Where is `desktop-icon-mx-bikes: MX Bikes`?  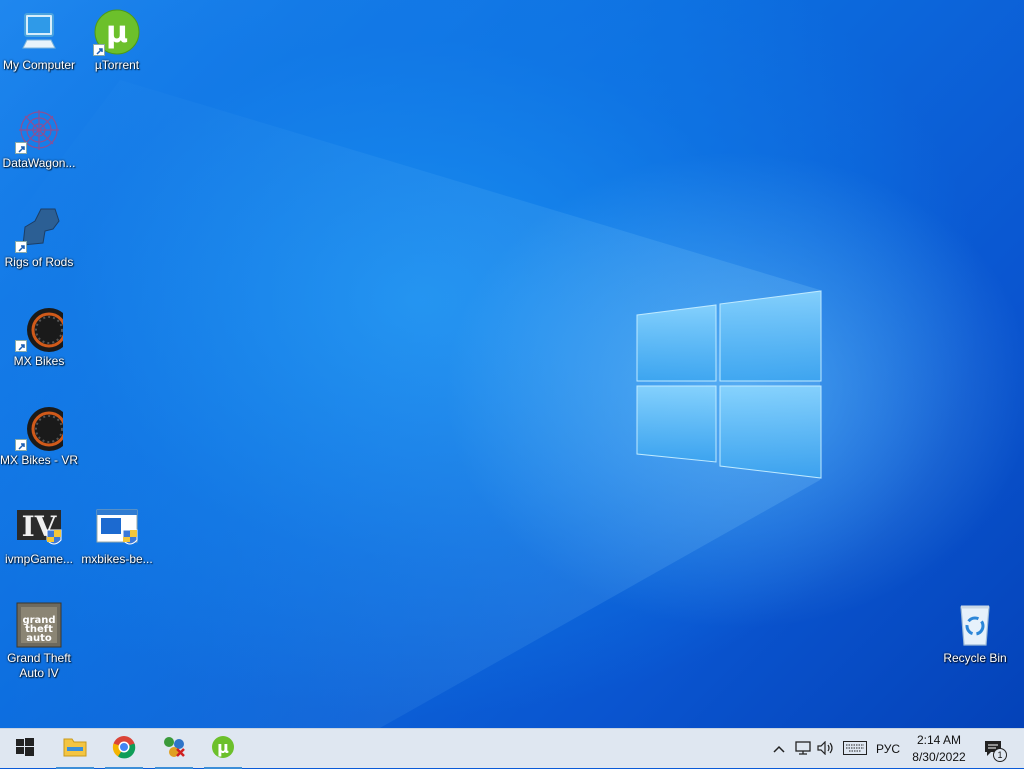 desktop-icon-mx-bikes: MX Bikes is located at coordinates (39, 336).